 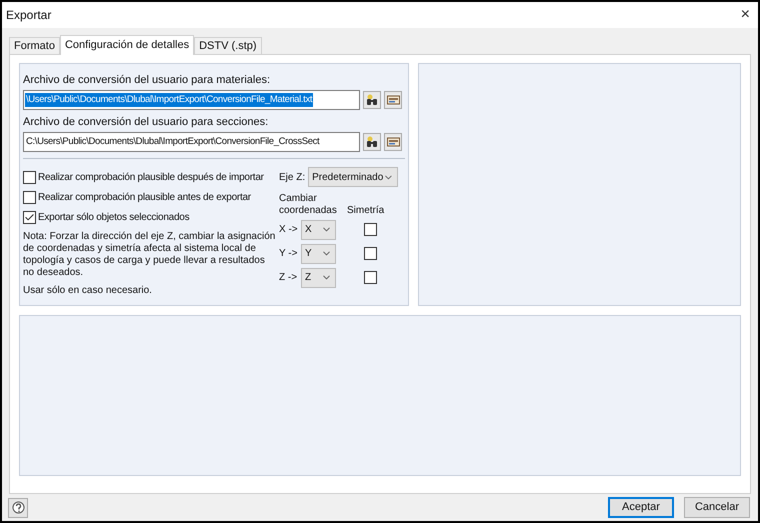 I want to click on checkbox-label: Realizar comprobación plausible después de importar, so click(x=151, y=177).